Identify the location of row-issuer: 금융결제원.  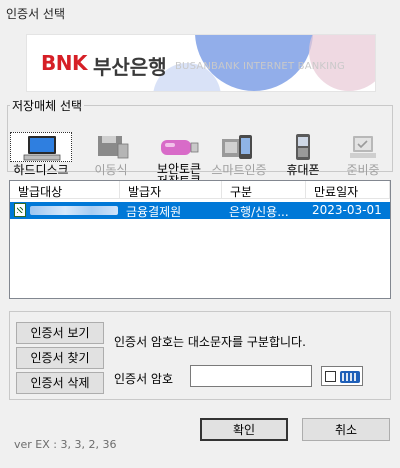
(154, 212).